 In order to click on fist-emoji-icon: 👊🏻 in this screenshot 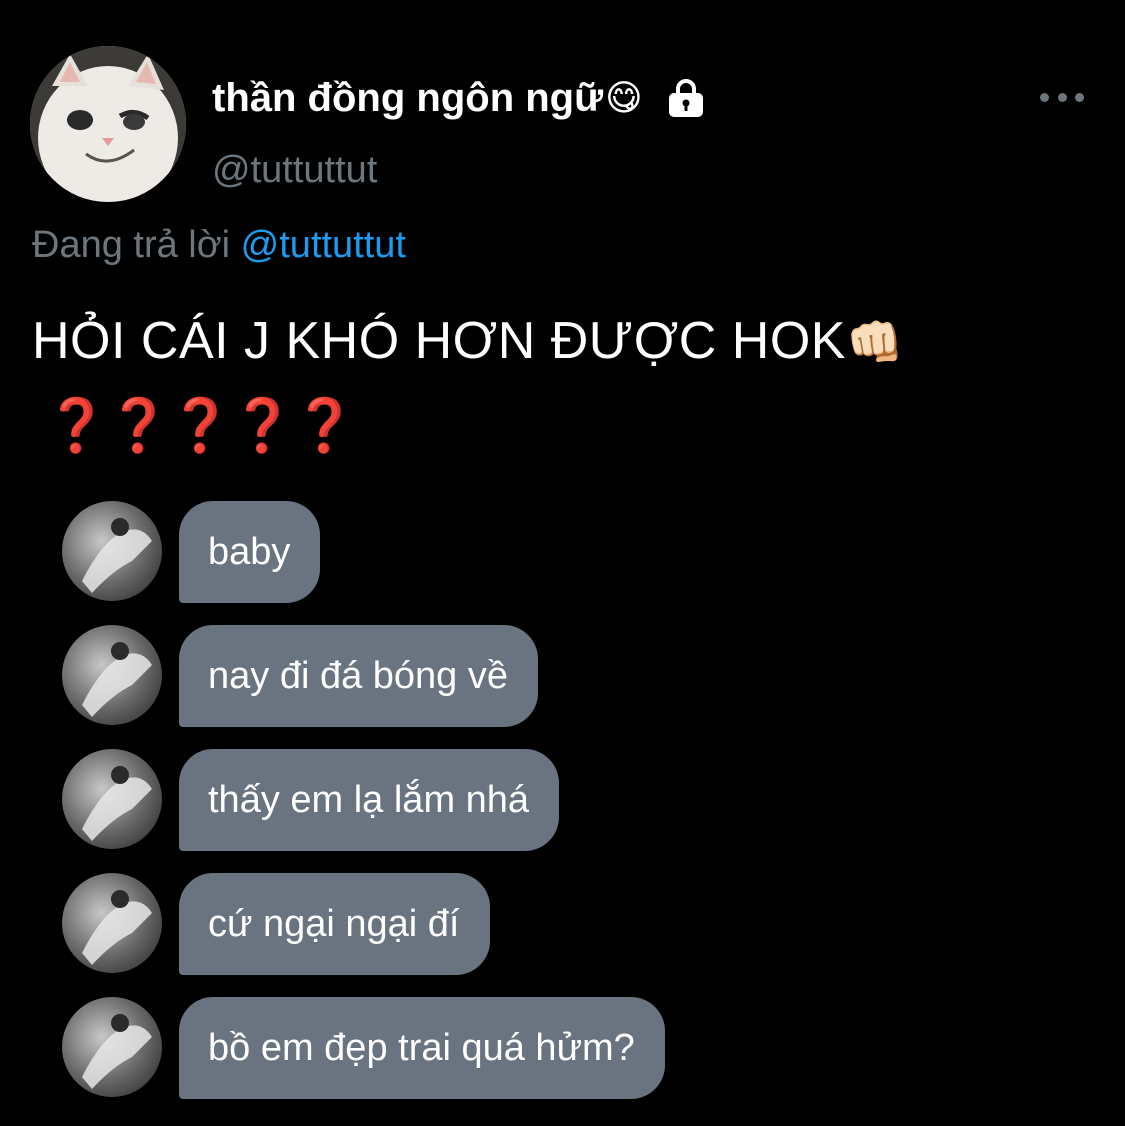, I will do `click(874, 342)`.